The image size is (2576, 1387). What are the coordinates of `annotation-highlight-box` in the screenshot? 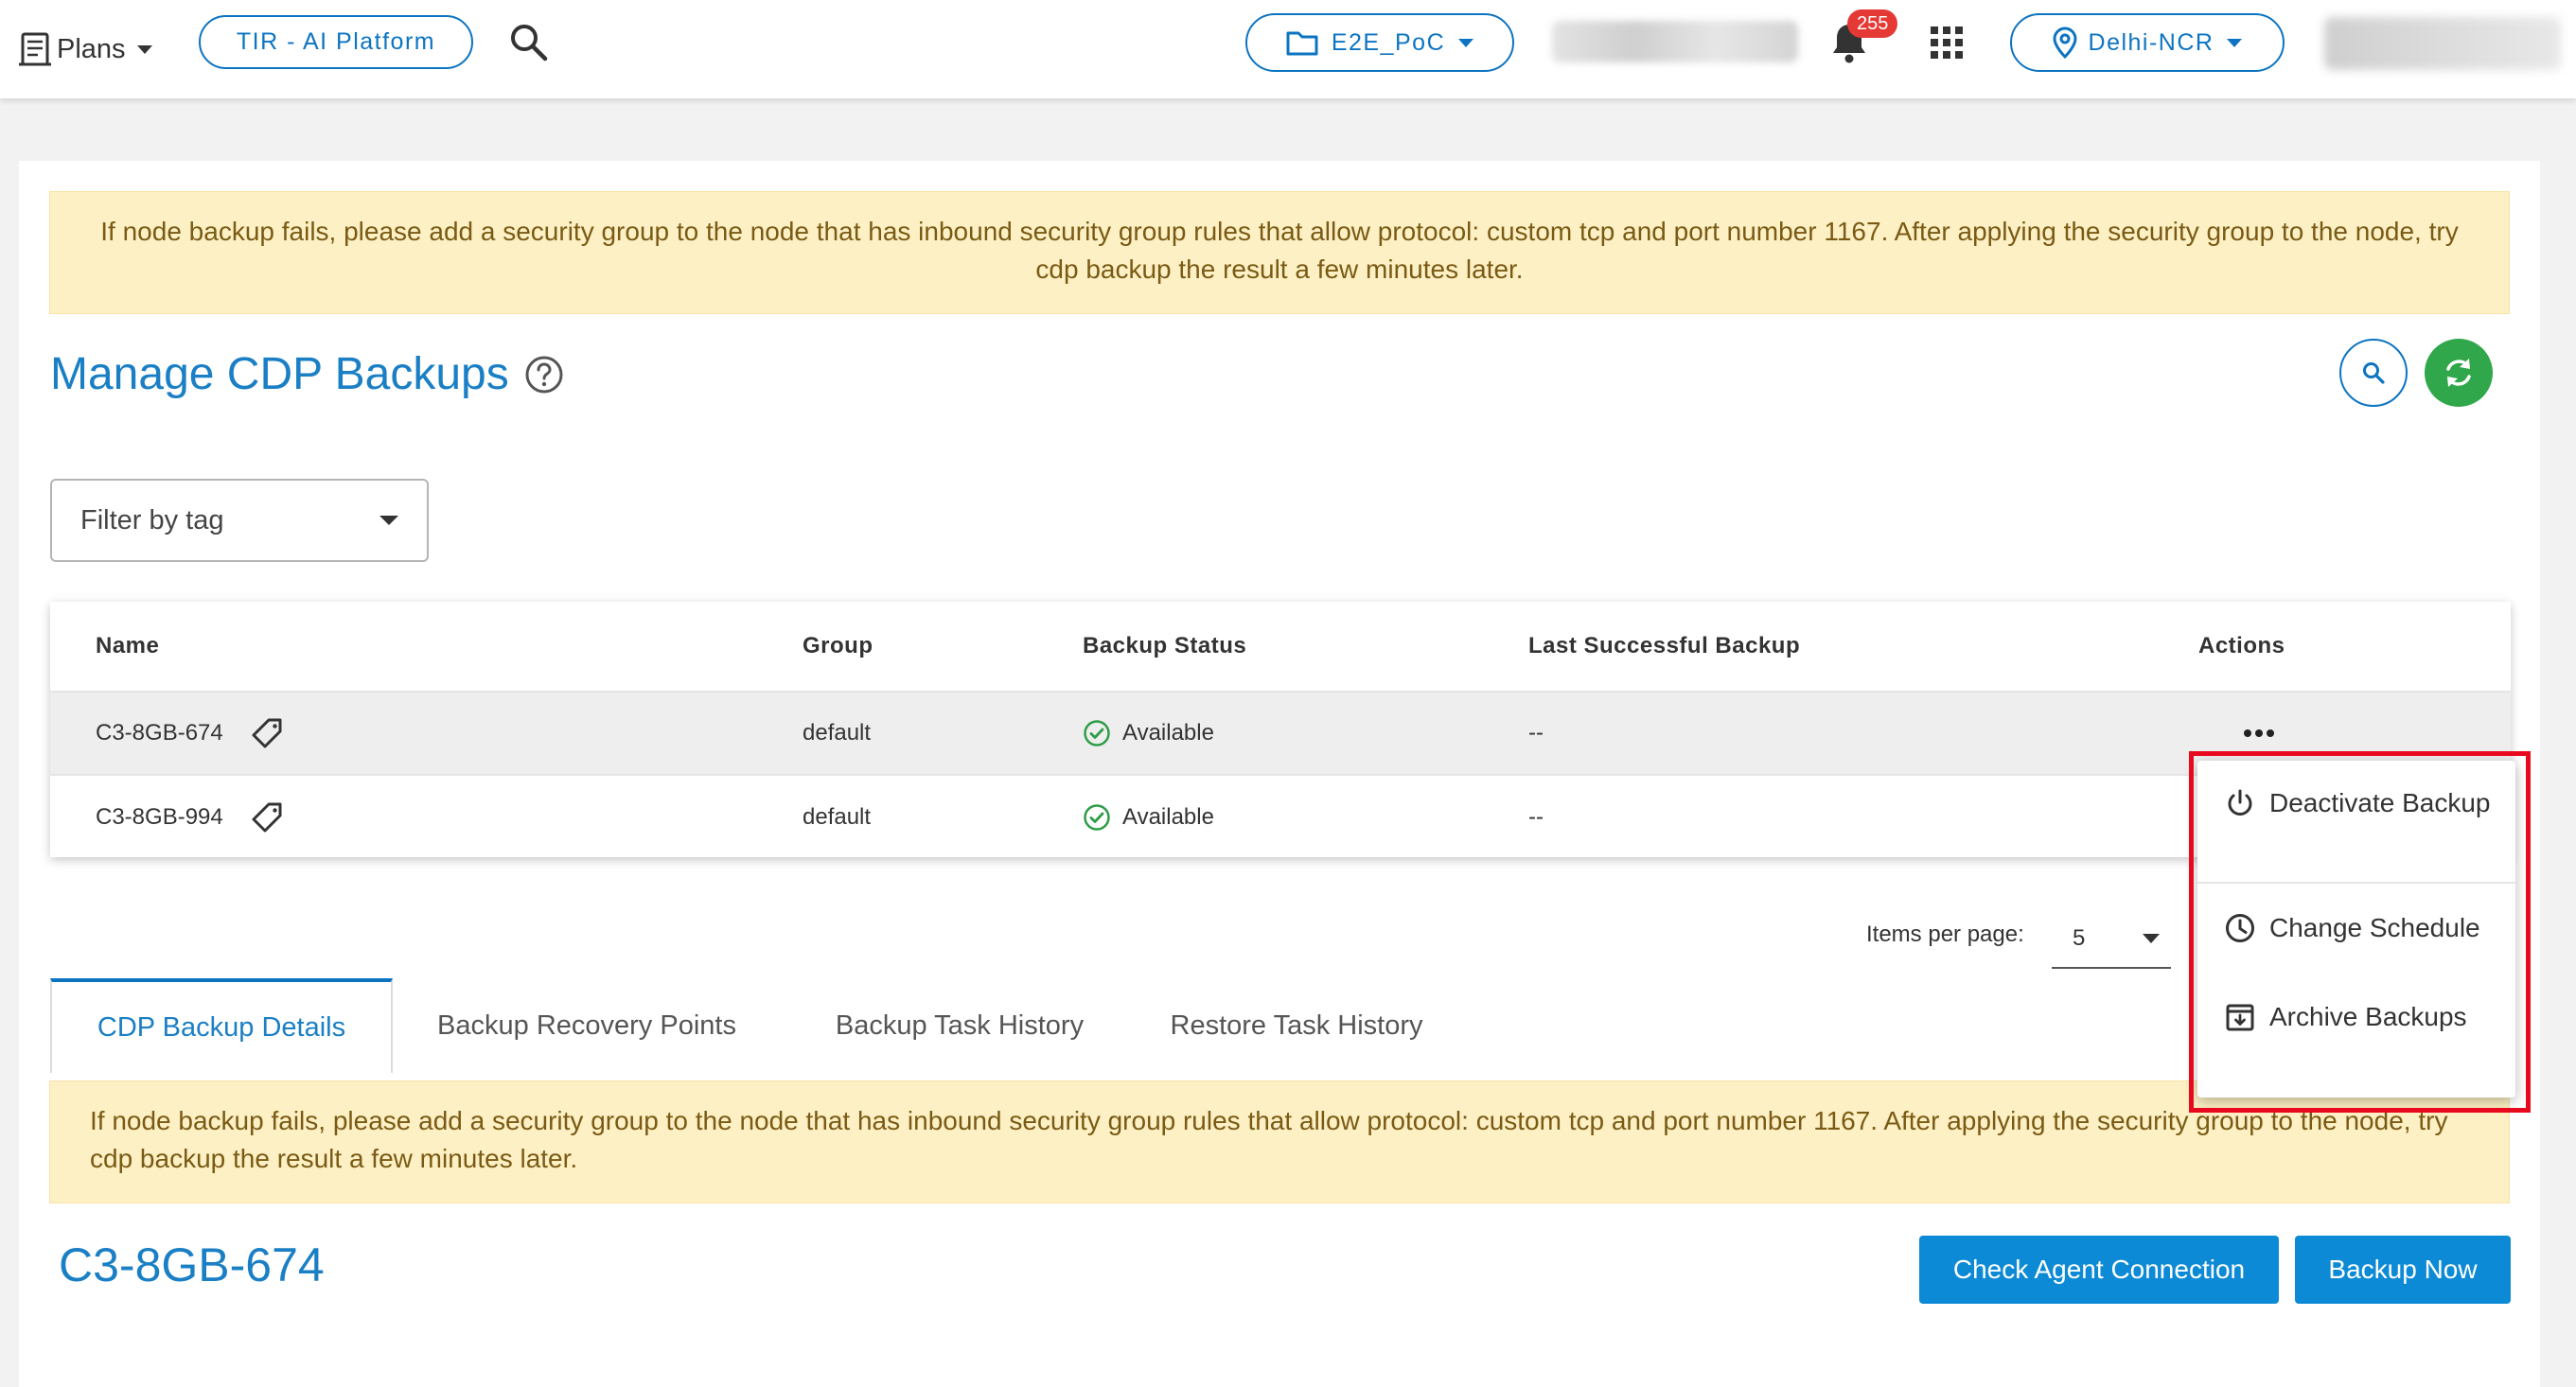 It's located at (2360, 932).